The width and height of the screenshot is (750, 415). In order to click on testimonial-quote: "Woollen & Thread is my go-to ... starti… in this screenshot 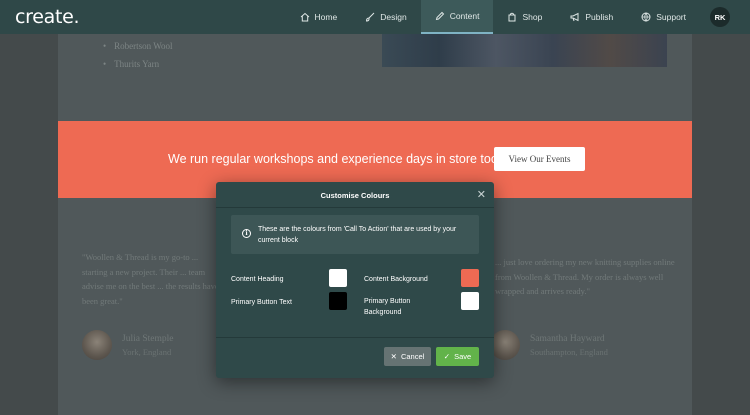, I will do `click(150, 279)`.